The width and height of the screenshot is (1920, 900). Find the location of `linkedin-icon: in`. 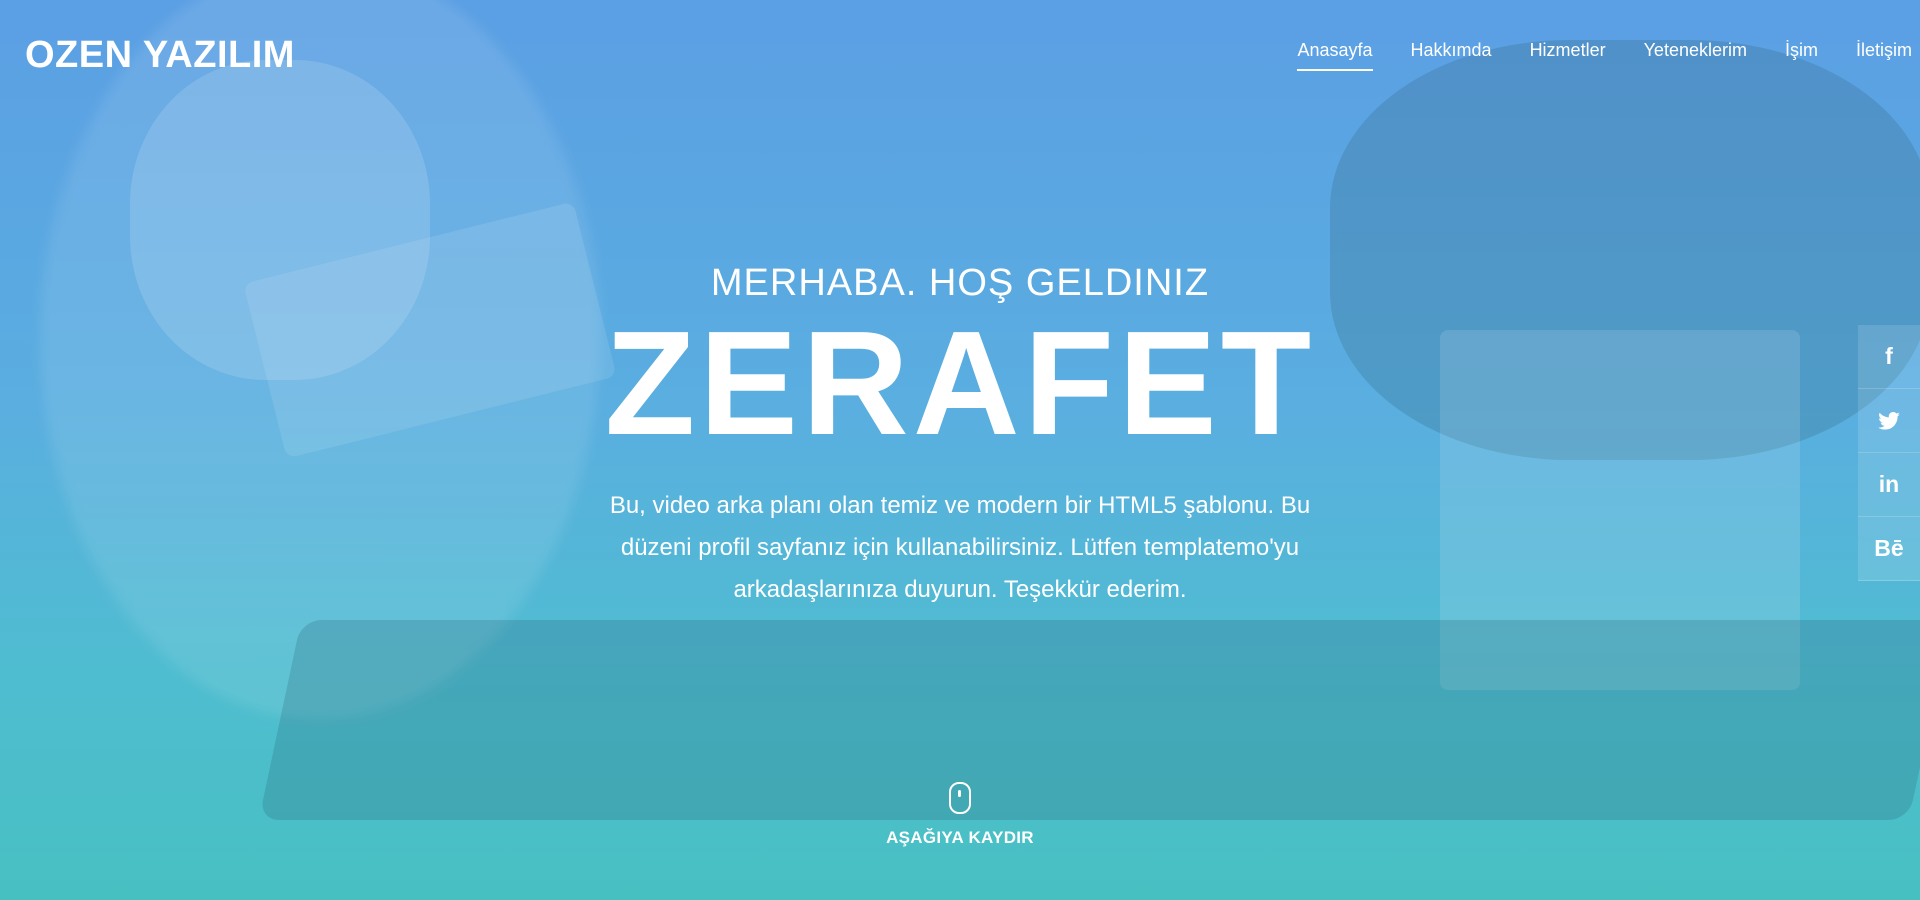

linkedin-icon: in is located at coordinates (1889, 485).